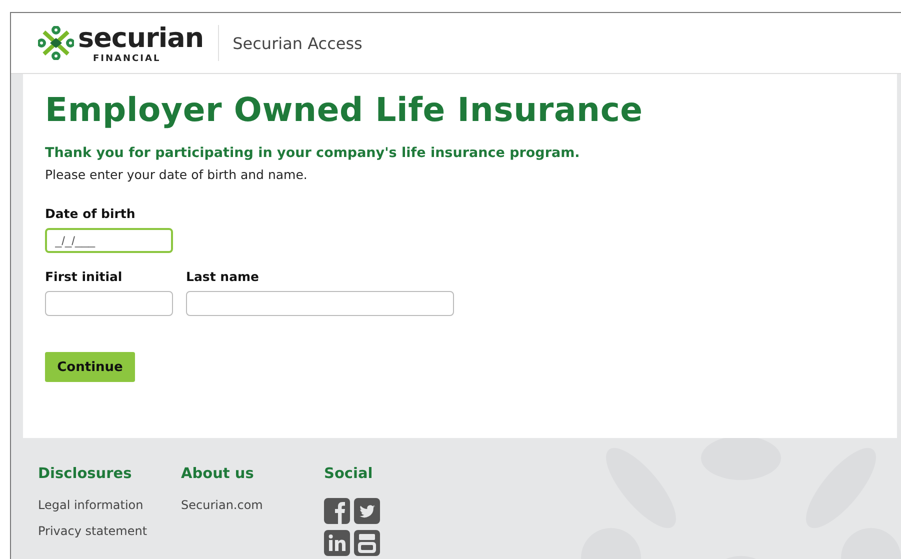 This screenshot has width=901, height=559. Describe the element at coordinates (127, 59) in the screenshot. I see `logo-tagline: FINANCIAL` at that location.